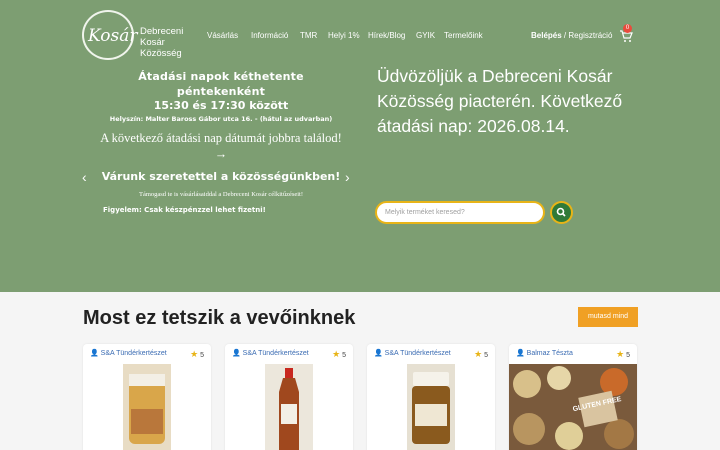  I want to click on slide-welcome: Várunk szeretettel a közösségünkben!, so click(221, 176).